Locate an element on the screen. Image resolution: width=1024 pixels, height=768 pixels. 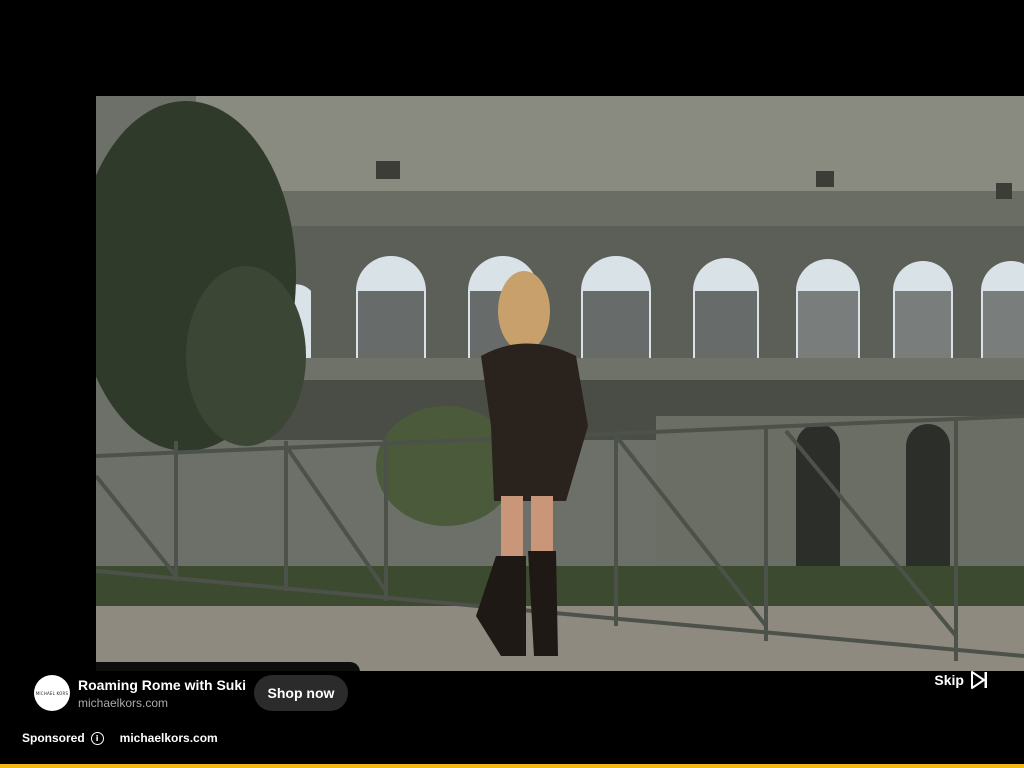
advertiser-logo-text: MICHAEL KORS is located at coordinates (52, 693).